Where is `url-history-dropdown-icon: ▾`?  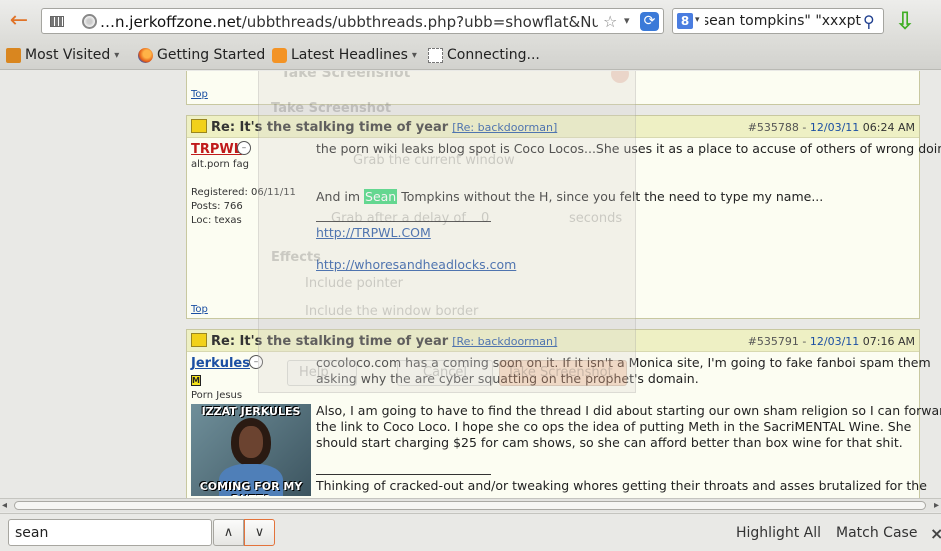 url-history-dropdown-icon: ▾ is located at coordinates (627, 20).